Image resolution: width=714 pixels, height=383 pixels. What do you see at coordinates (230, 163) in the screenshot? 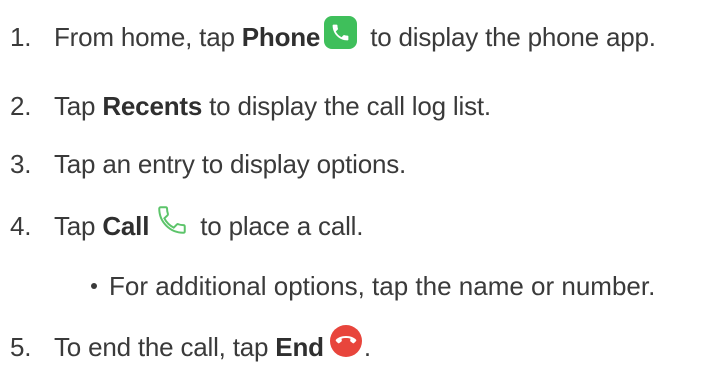
I see `step-text: Tap an entry to display options.` at bounding box center [230, 163].